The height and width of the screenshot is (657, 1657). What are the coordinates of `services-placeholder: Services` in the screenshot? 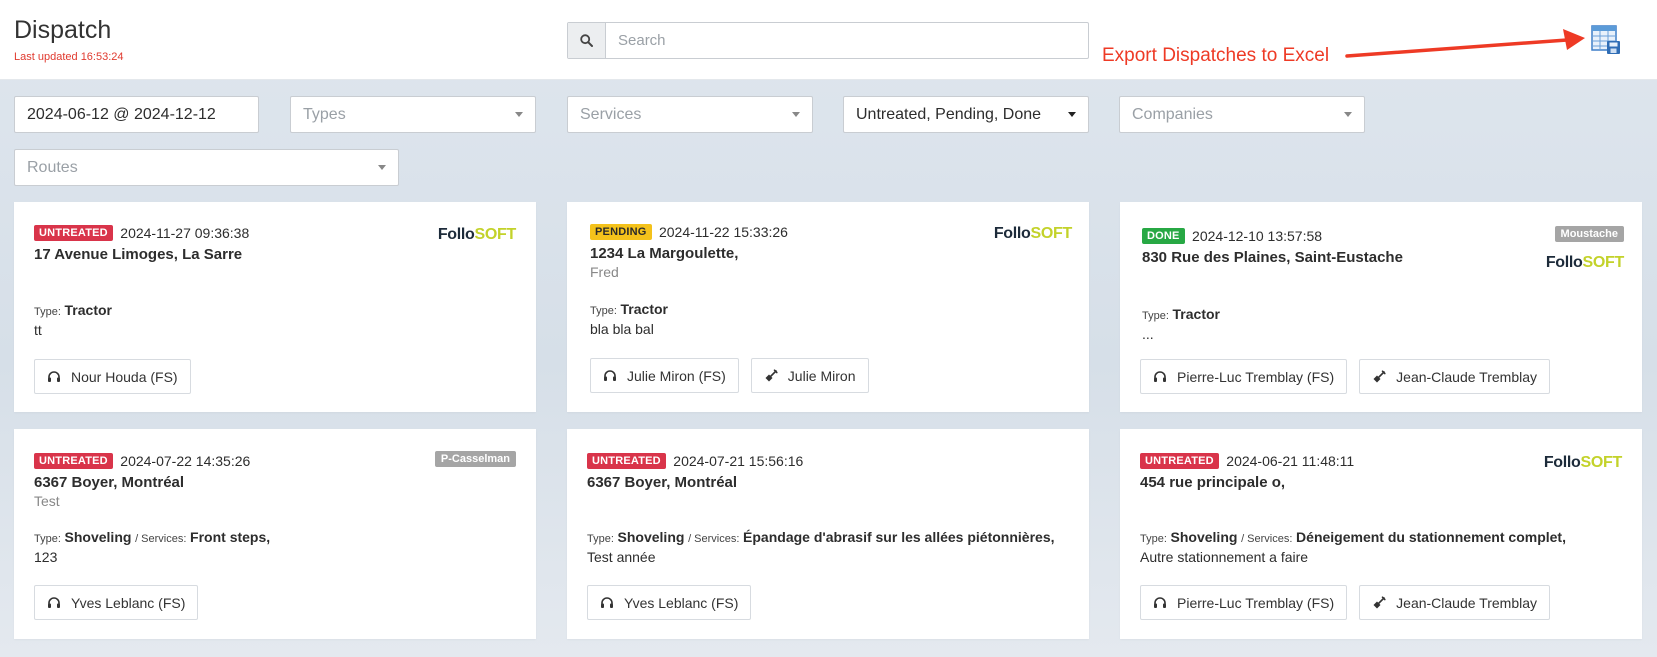 It's located at (611, 114).